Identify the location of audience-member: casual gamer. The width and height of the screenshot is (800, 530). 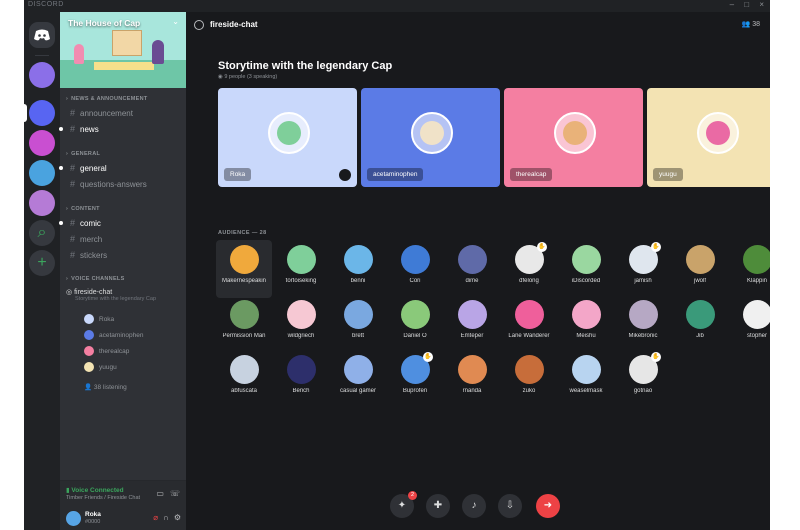
(358, 379).